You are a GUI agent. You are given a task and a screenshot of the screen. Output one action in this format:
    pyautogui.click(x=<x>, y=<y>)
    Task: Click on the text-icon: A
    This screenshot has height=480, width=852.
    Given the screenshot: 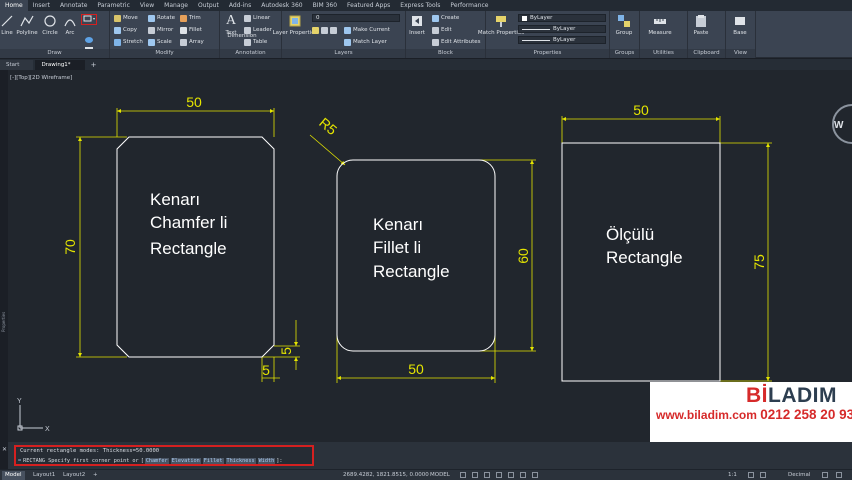 What is the action you would take?
    pyautogui.click(x=231, y=20)
    